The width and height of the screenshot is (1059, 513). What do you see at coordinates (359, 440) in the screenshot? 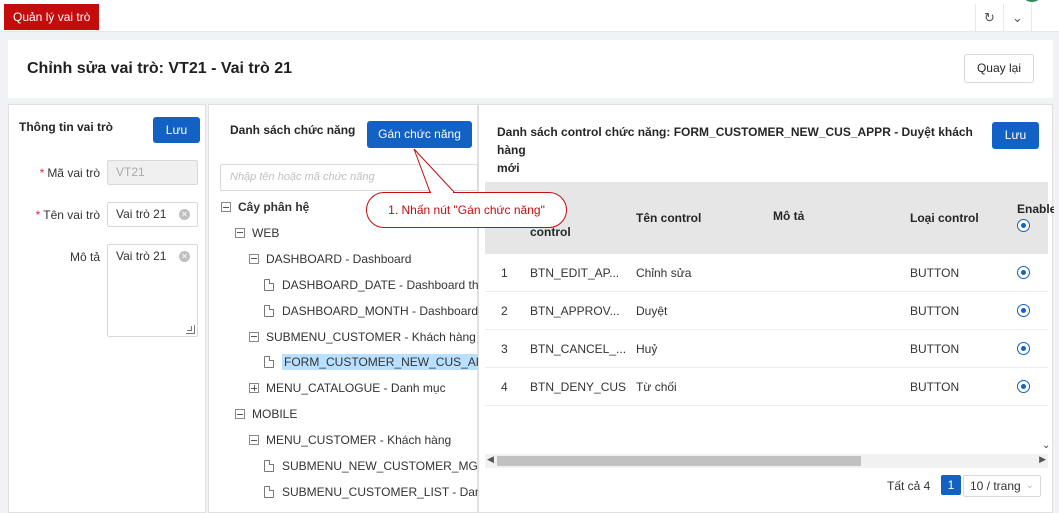
I see `tree-label: MENU_CUSTOMER - Khách hàng` at bounding box center [359, 440].